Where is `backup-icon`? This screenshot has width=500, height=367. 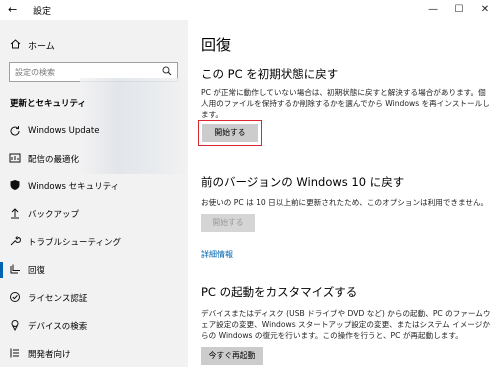 backup-icon is located at coordinates (15, 213).